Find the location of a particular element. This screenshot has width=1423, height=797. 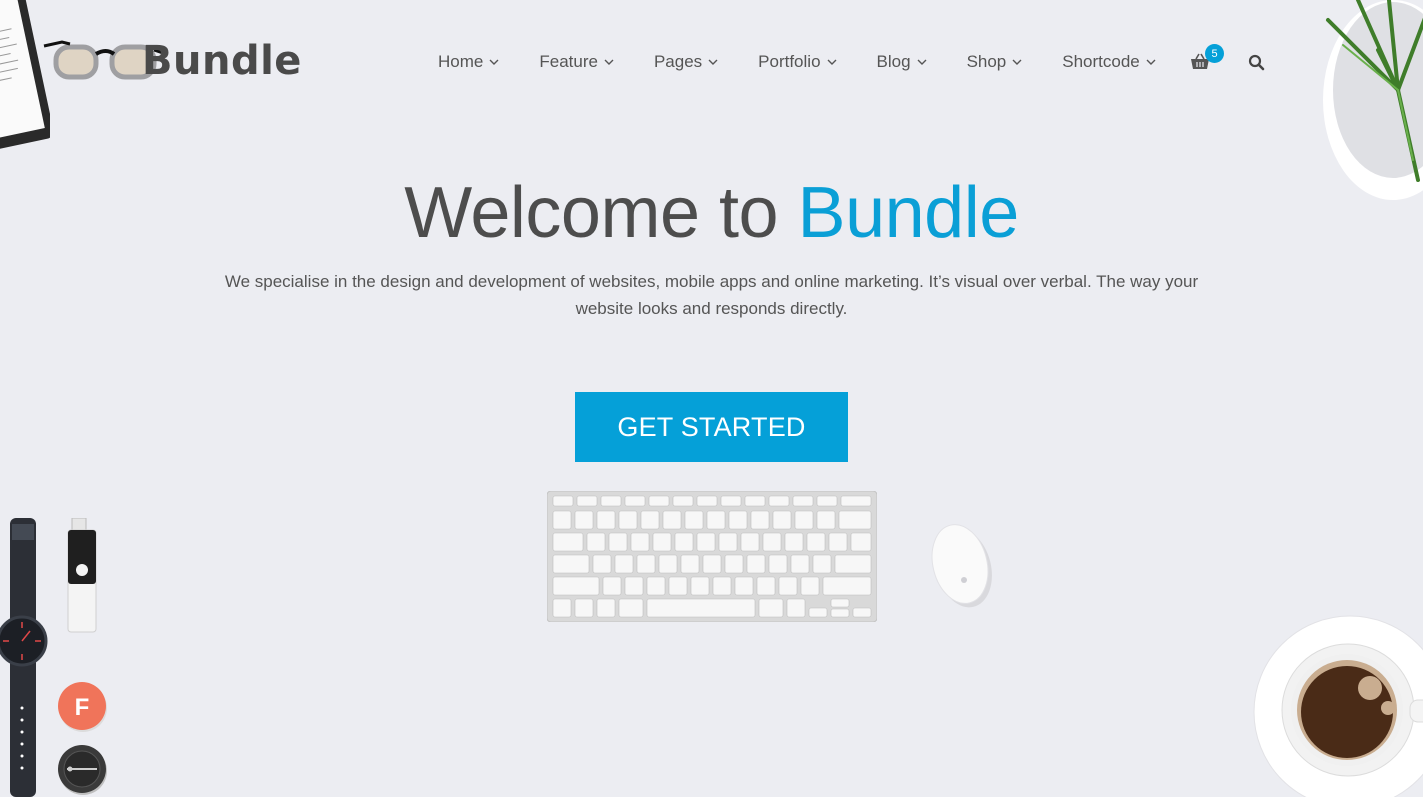

brand-name: Bundle is located at coordinates (222, 61).